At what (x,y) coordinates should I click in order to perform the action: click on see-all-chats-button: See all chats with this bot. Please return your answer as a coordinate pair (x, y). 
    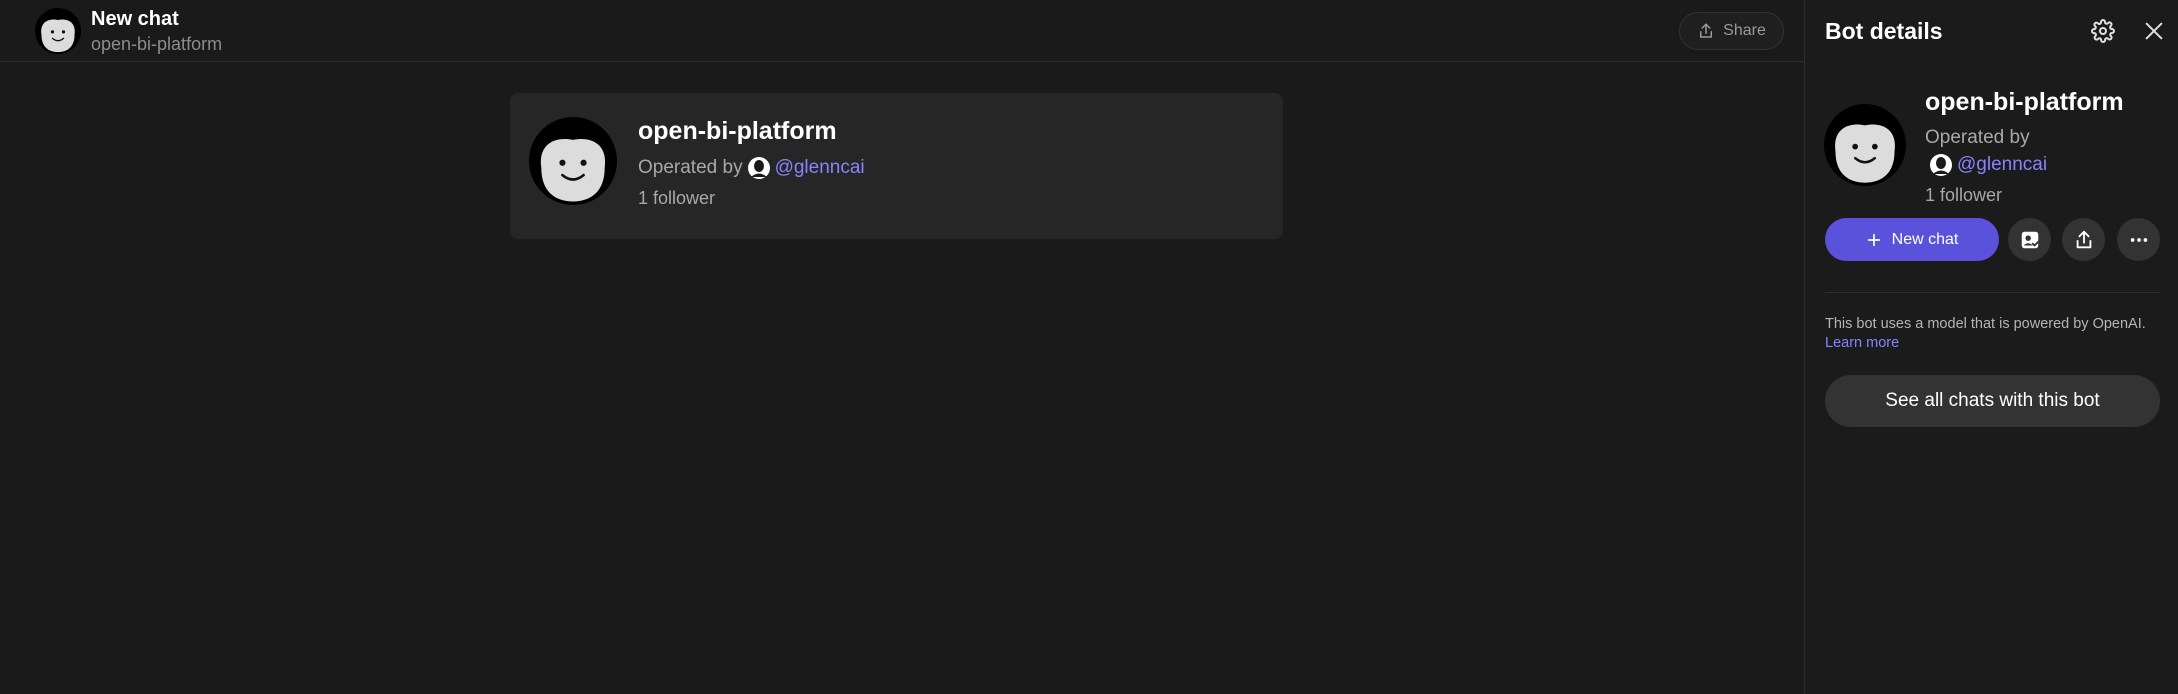
    Looking at the image, I should click on (1992, 401).